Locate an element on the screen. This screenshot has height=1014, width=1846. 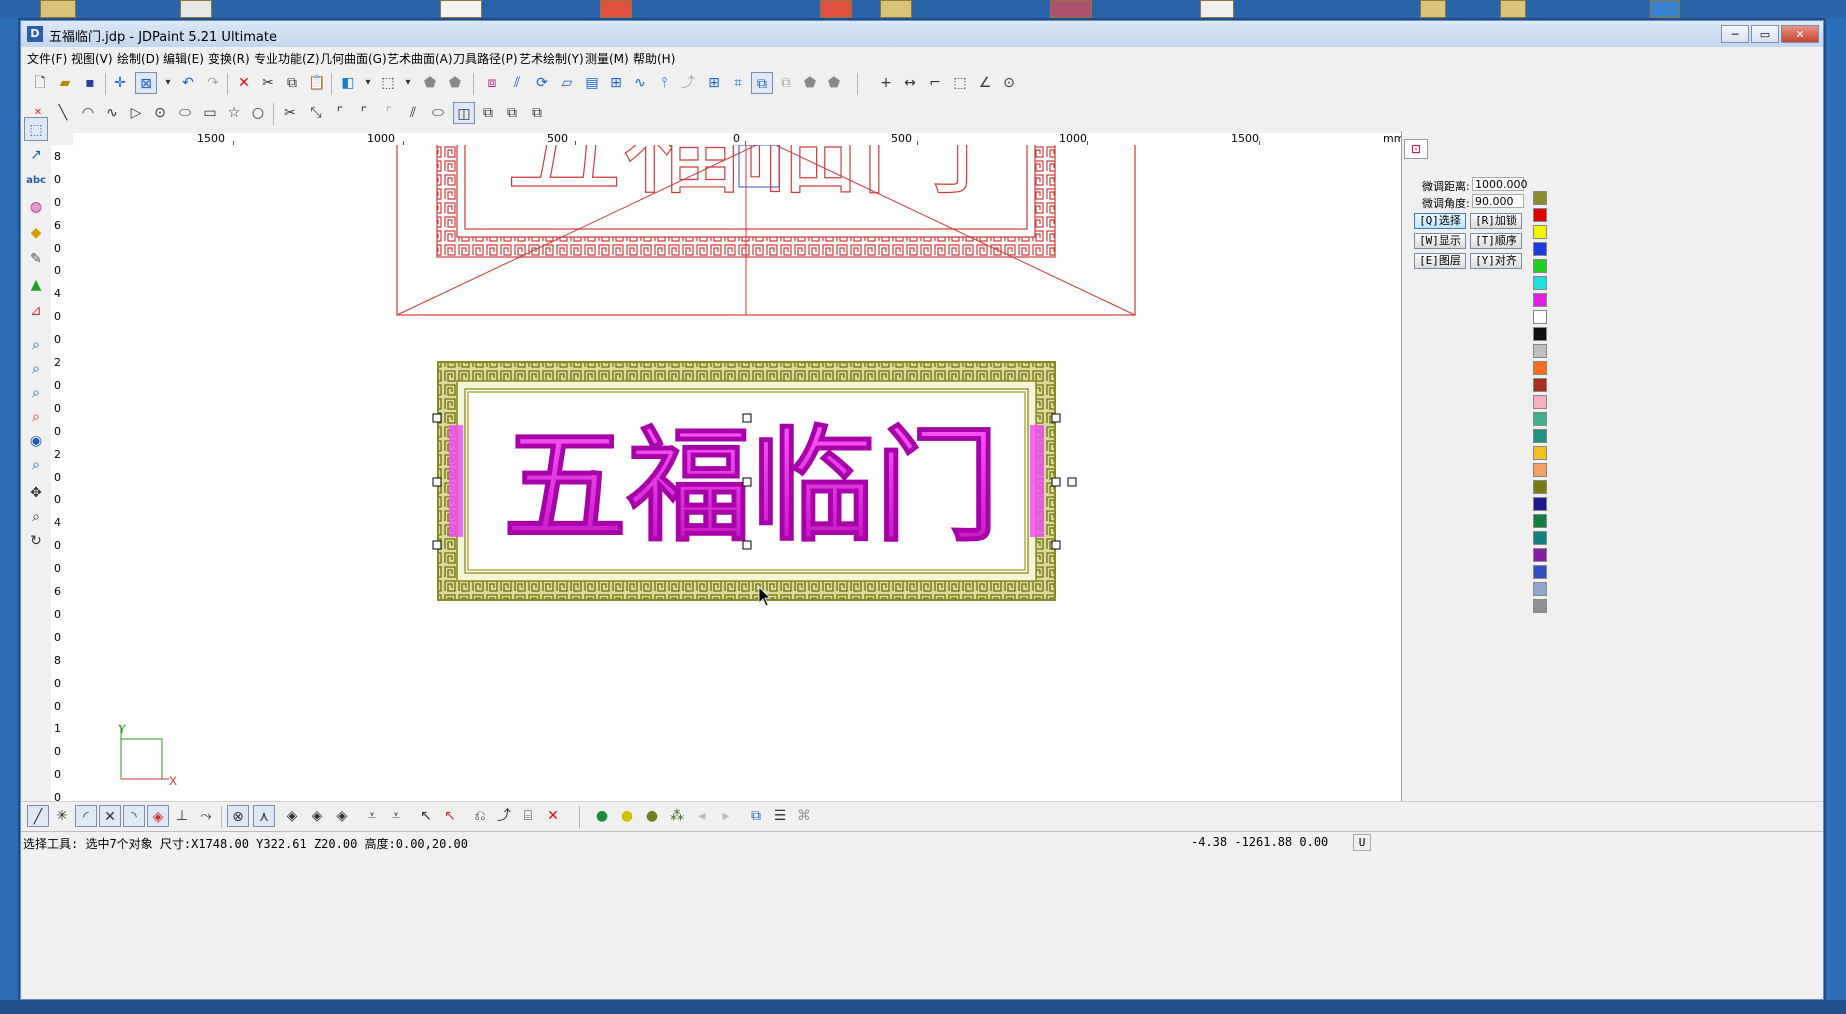
circle-icon: ○ is located at coordinates (258, 113).